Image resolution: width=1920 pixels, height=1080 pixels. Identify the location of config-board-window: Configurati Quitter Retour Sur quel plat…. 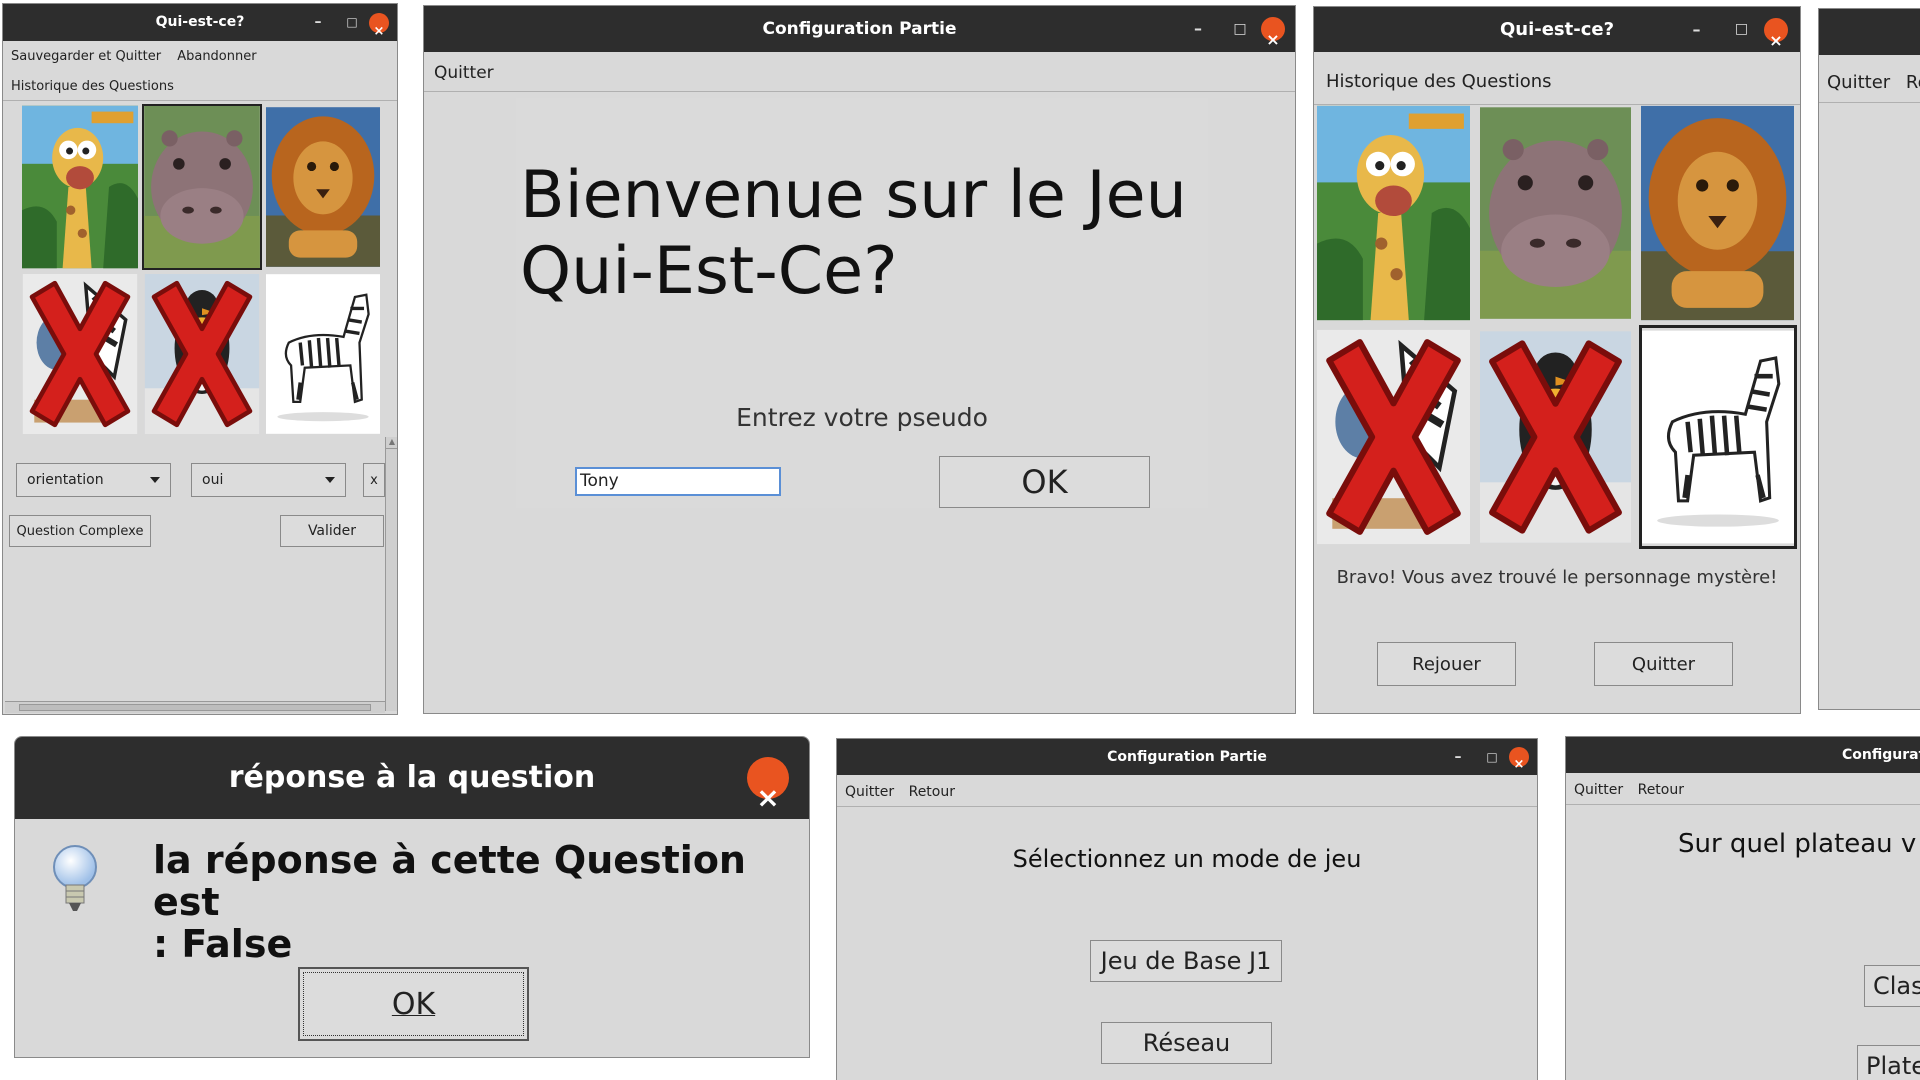
(1742, 908).